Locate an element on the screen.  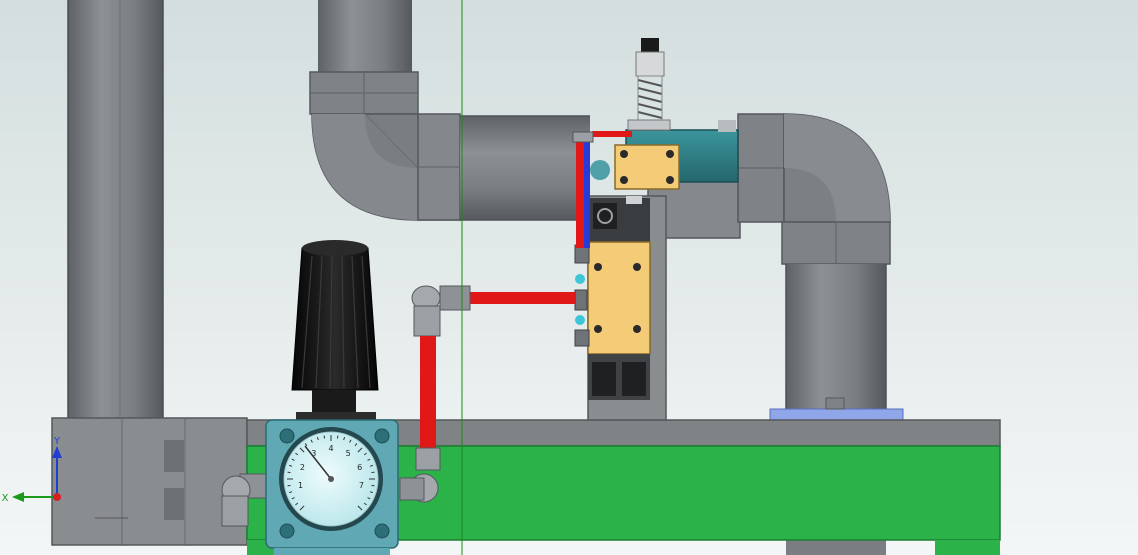
pressure-gauge: 1234567 is located at coordinates (331, 479).